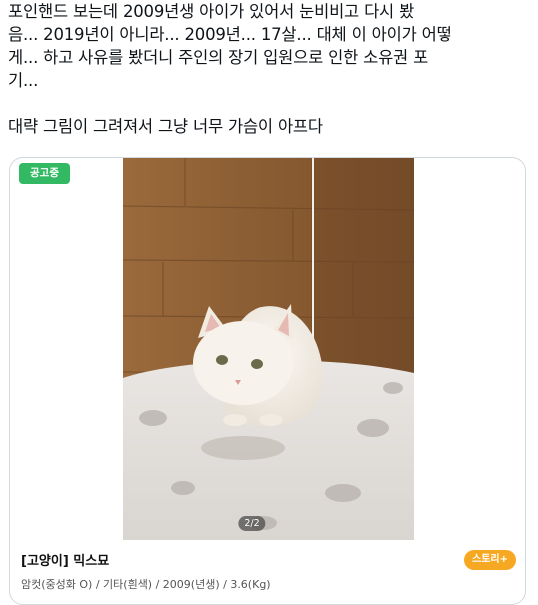  What do you see at coordinates (65, 561) in the screenshot?
I see `card-title: [고양이] 믹스묘` at bounding box center [65, 561].